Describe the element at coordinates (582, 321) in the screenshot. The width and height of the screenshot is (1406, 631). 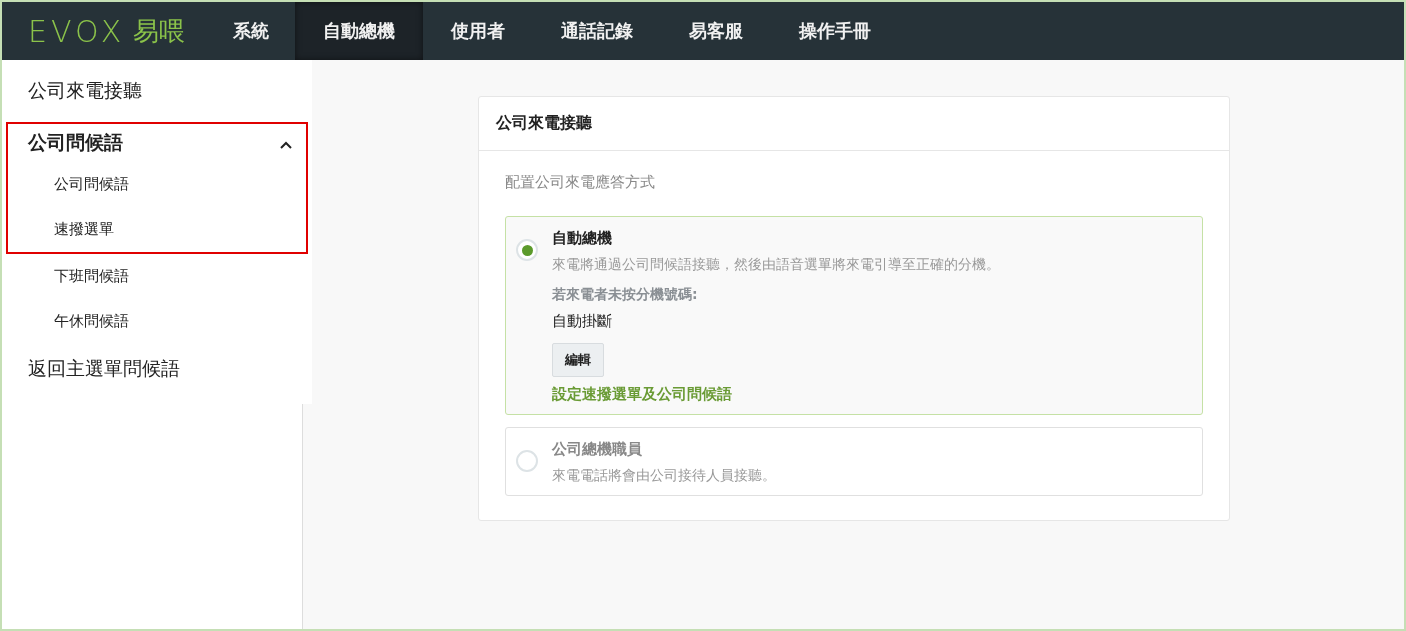
I see `fallback-value: 自動掛斷` at that location.